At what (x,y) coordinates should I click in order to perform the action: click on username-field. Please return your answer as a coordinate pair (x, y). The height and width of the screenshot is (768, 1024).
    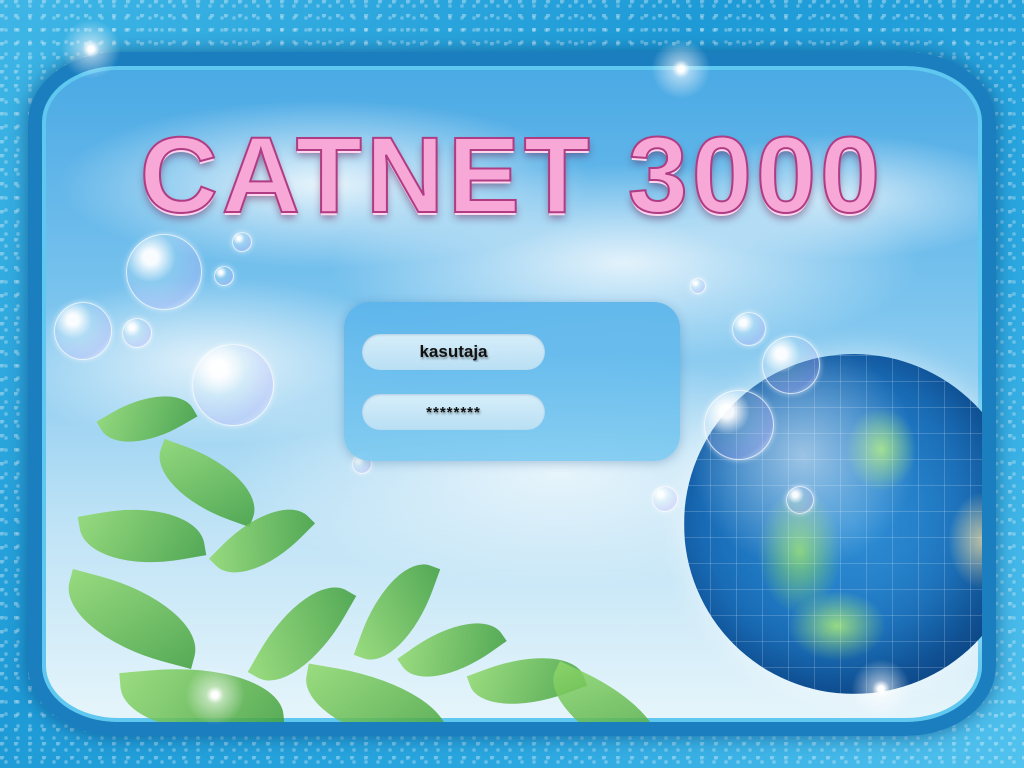
    Looking at the image, I should click on (453, 352).